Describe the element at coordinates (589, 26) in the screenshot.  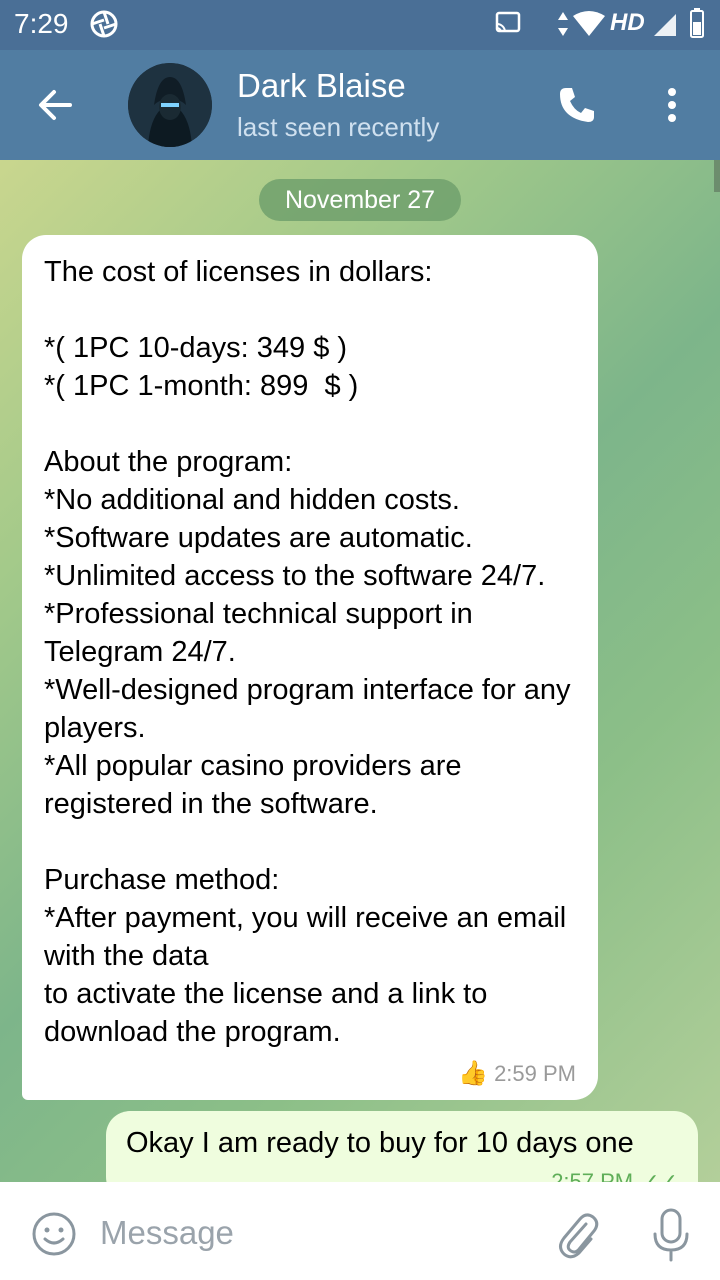
I see `wifi-icon` at that location.